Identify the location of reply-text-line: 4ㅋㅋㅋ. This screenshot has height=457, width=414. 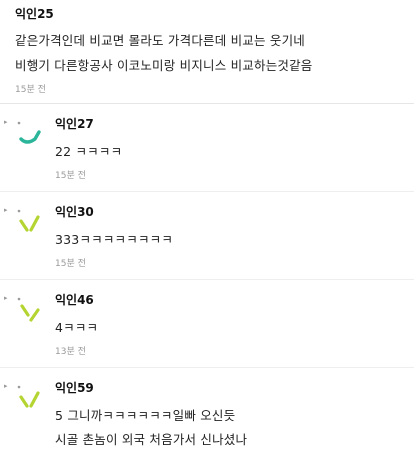
(77, 327).